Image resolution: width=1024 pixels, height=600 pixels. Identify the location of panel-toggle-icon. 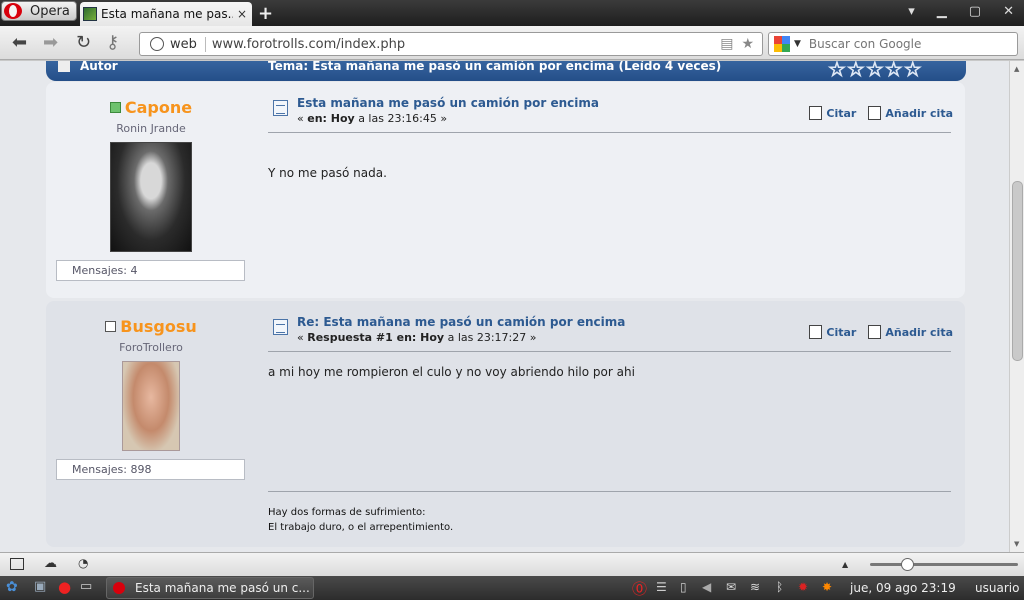
(17, 564).